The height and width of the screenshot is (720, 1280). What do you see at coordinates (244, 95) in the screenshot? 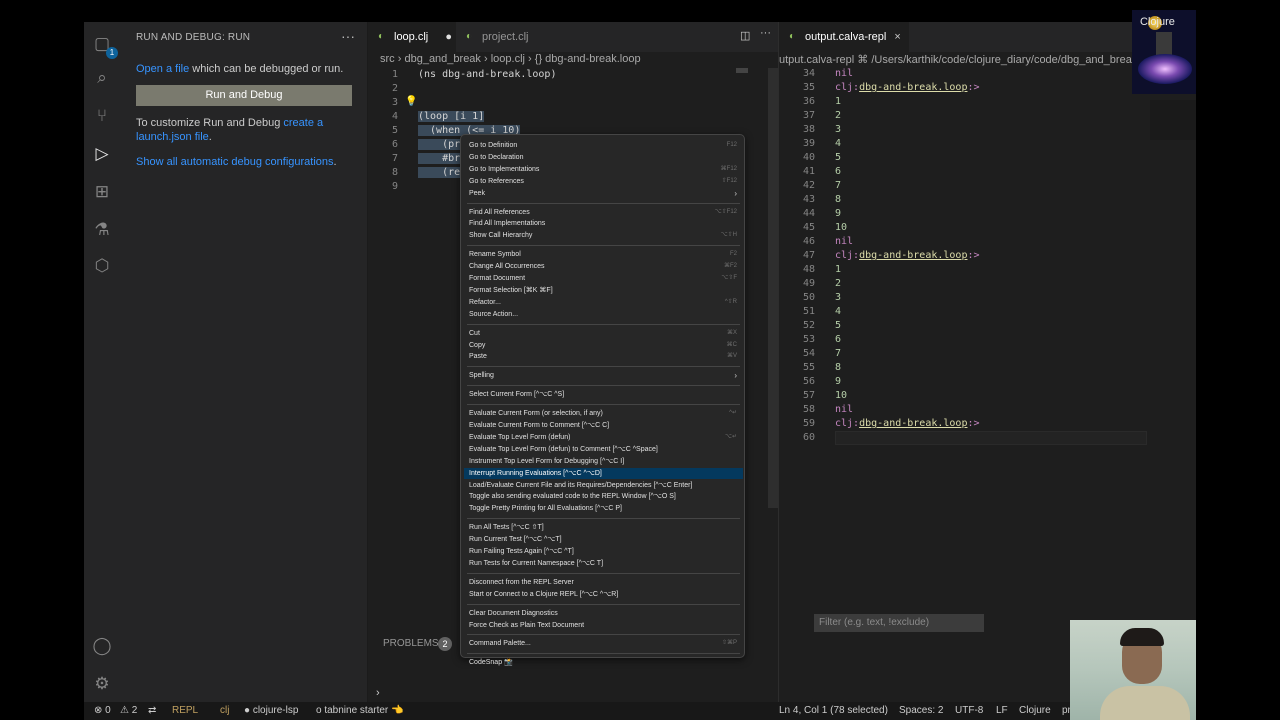
I see `run-and-debug-button: Run and Debug` at bounding box center [244, 95].